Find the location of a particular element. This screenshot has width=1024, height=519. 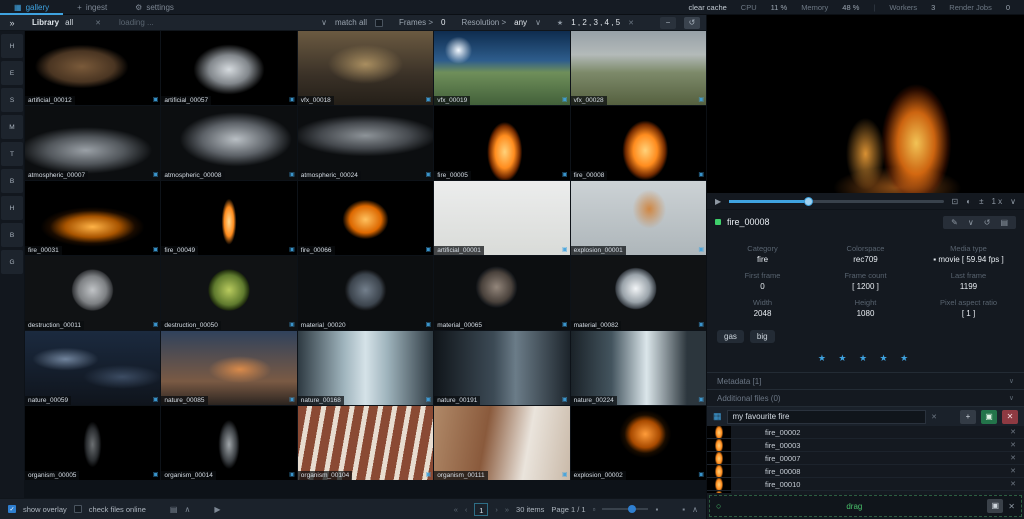

clear-cache-button: clear cache is located at coordinates (707, 7).